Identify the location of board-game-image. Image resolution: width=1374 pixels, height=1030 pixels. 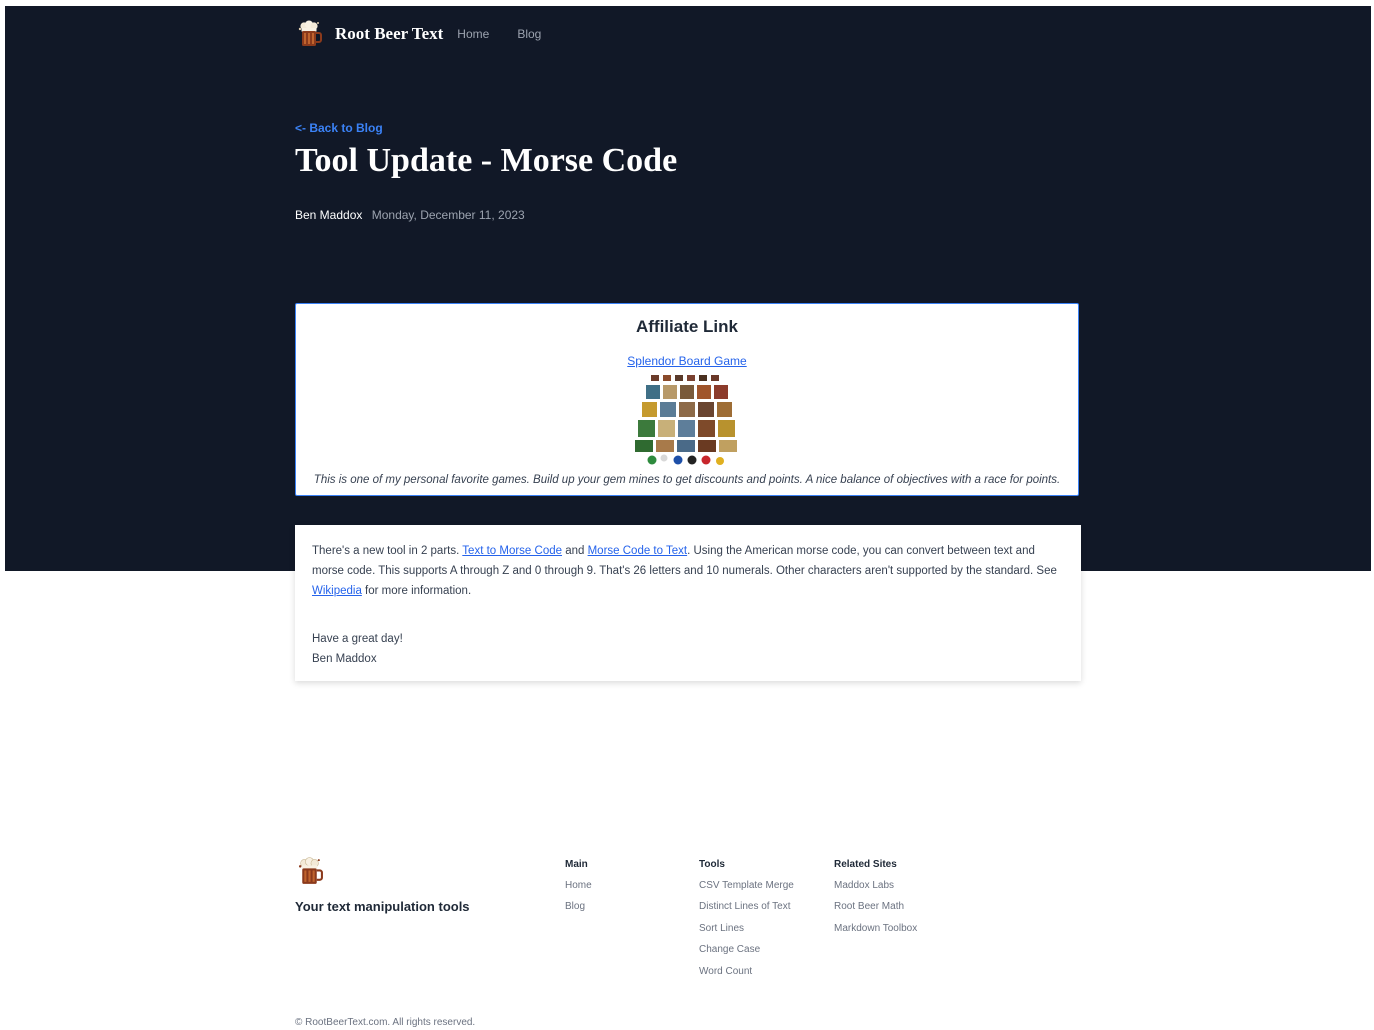
(687, 420).